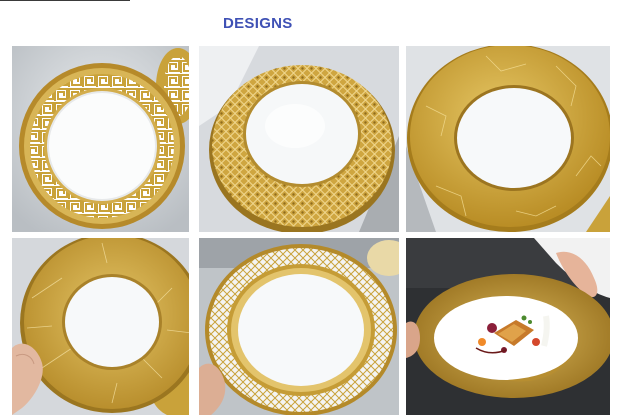 This screenshot has width=630, height=419. I want to click on plated-food-icon, so click(508, 326).